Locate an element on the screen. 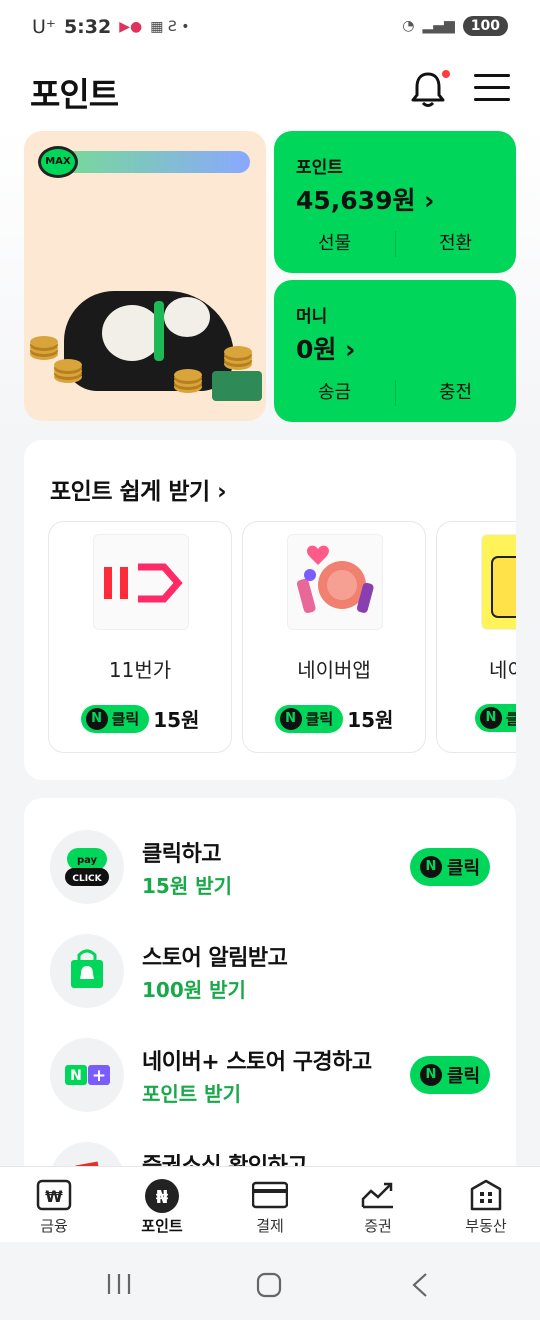 This screenshot has width=540, height=1320. store-bag-icon is located at coordinates (87, 971).